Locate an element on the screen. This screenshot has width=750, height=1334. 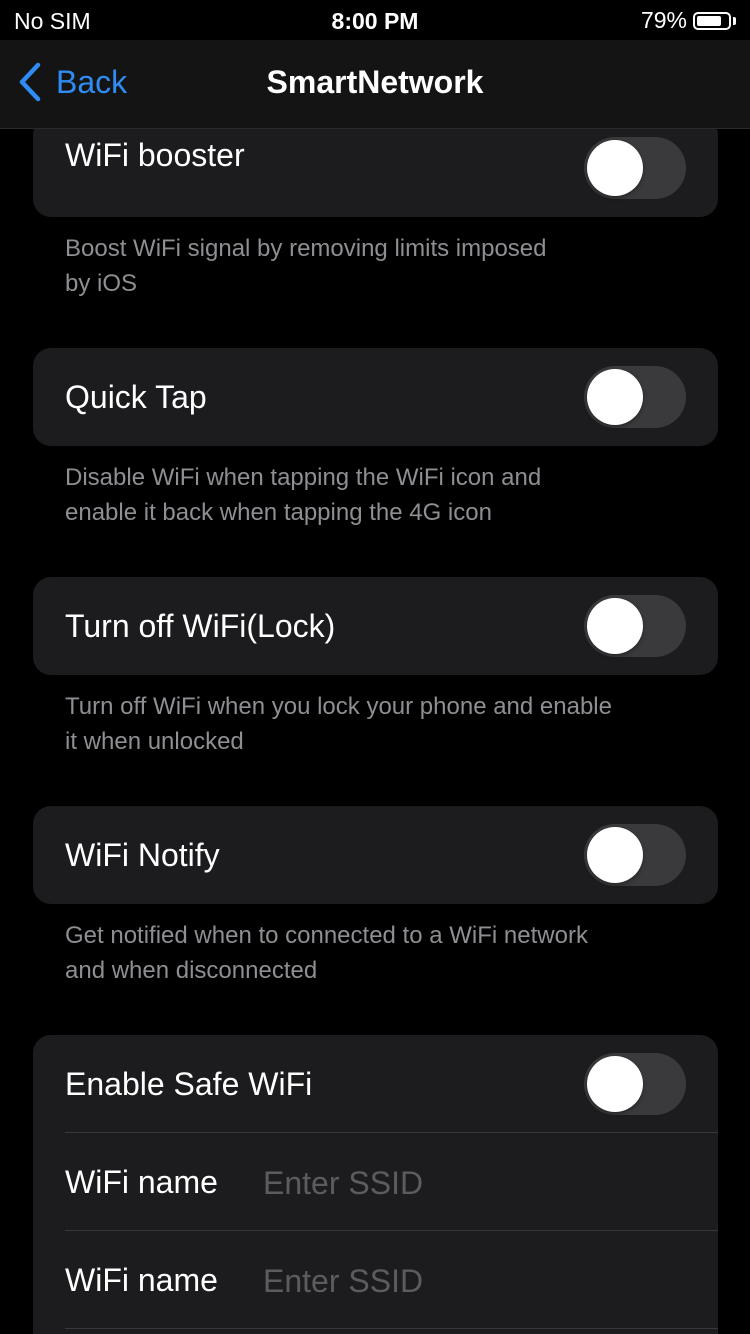
wifi-booster-toggle is located at coordinates (635, 168).